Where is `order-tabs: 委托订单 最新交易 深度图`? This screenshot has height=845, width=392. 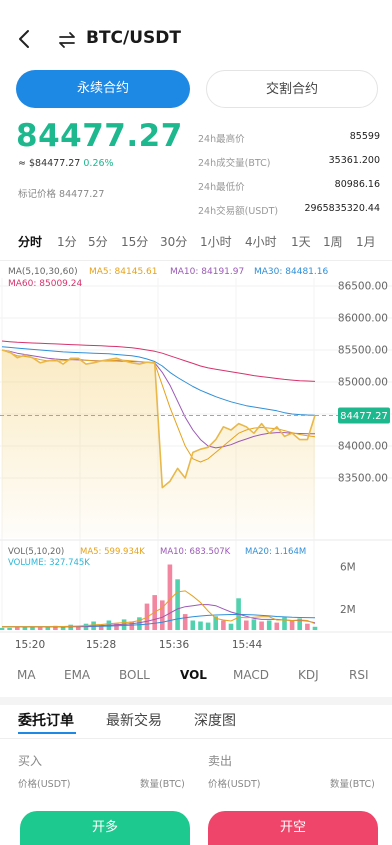
order-tabs: 委托订单 最新交易 深度图 is located at coordinates (196, 721).